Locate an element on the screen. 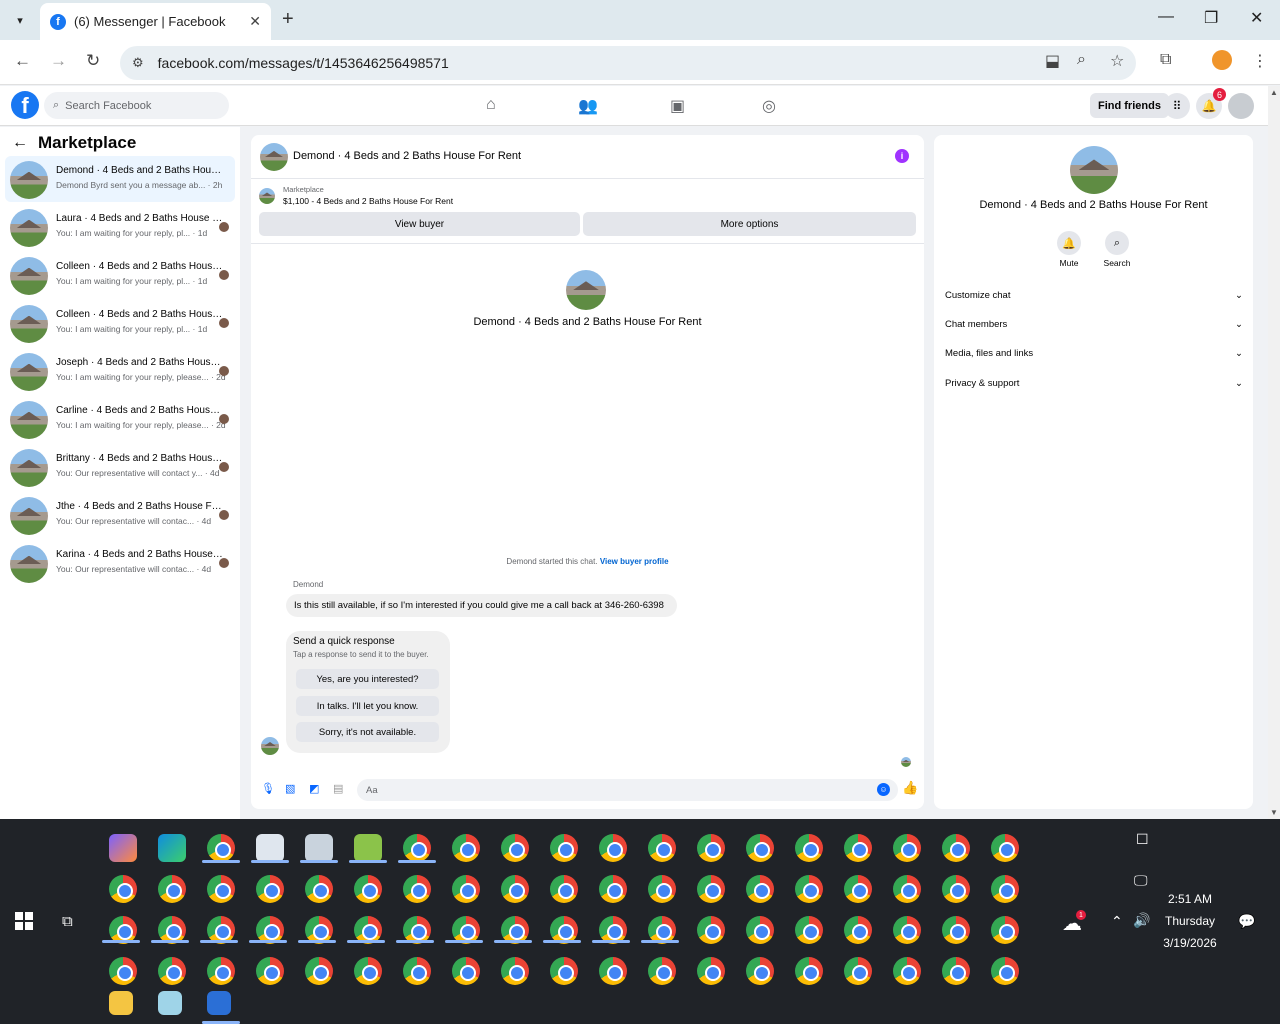 The height and width of the screenshot is (1024, 1280). bookmark-star-icon: ☆ is located at coordinates (1117, 61).